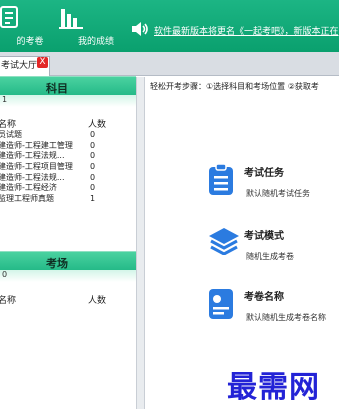 This screenshot has width=339, height=409. What do you see at coordinates (95, 42) in the screenshot?
I see `my-scores-label: 我的成绩` at bounding box center [95, 42].